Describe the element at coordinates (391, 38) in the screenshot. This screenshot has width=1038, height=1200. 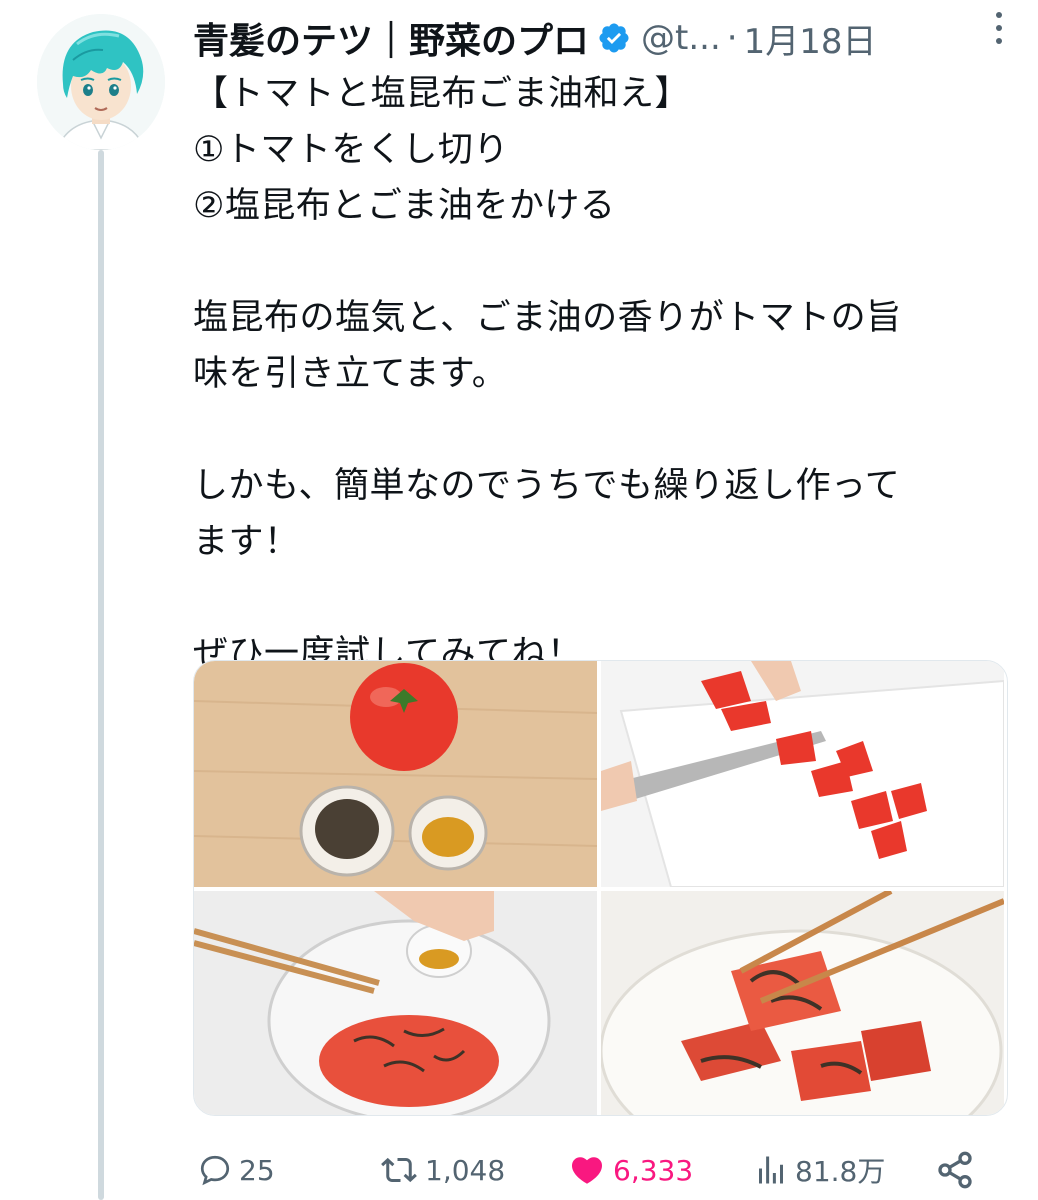
I see `display-name: 青髪のテツ｜野菜のプロ` at that location.